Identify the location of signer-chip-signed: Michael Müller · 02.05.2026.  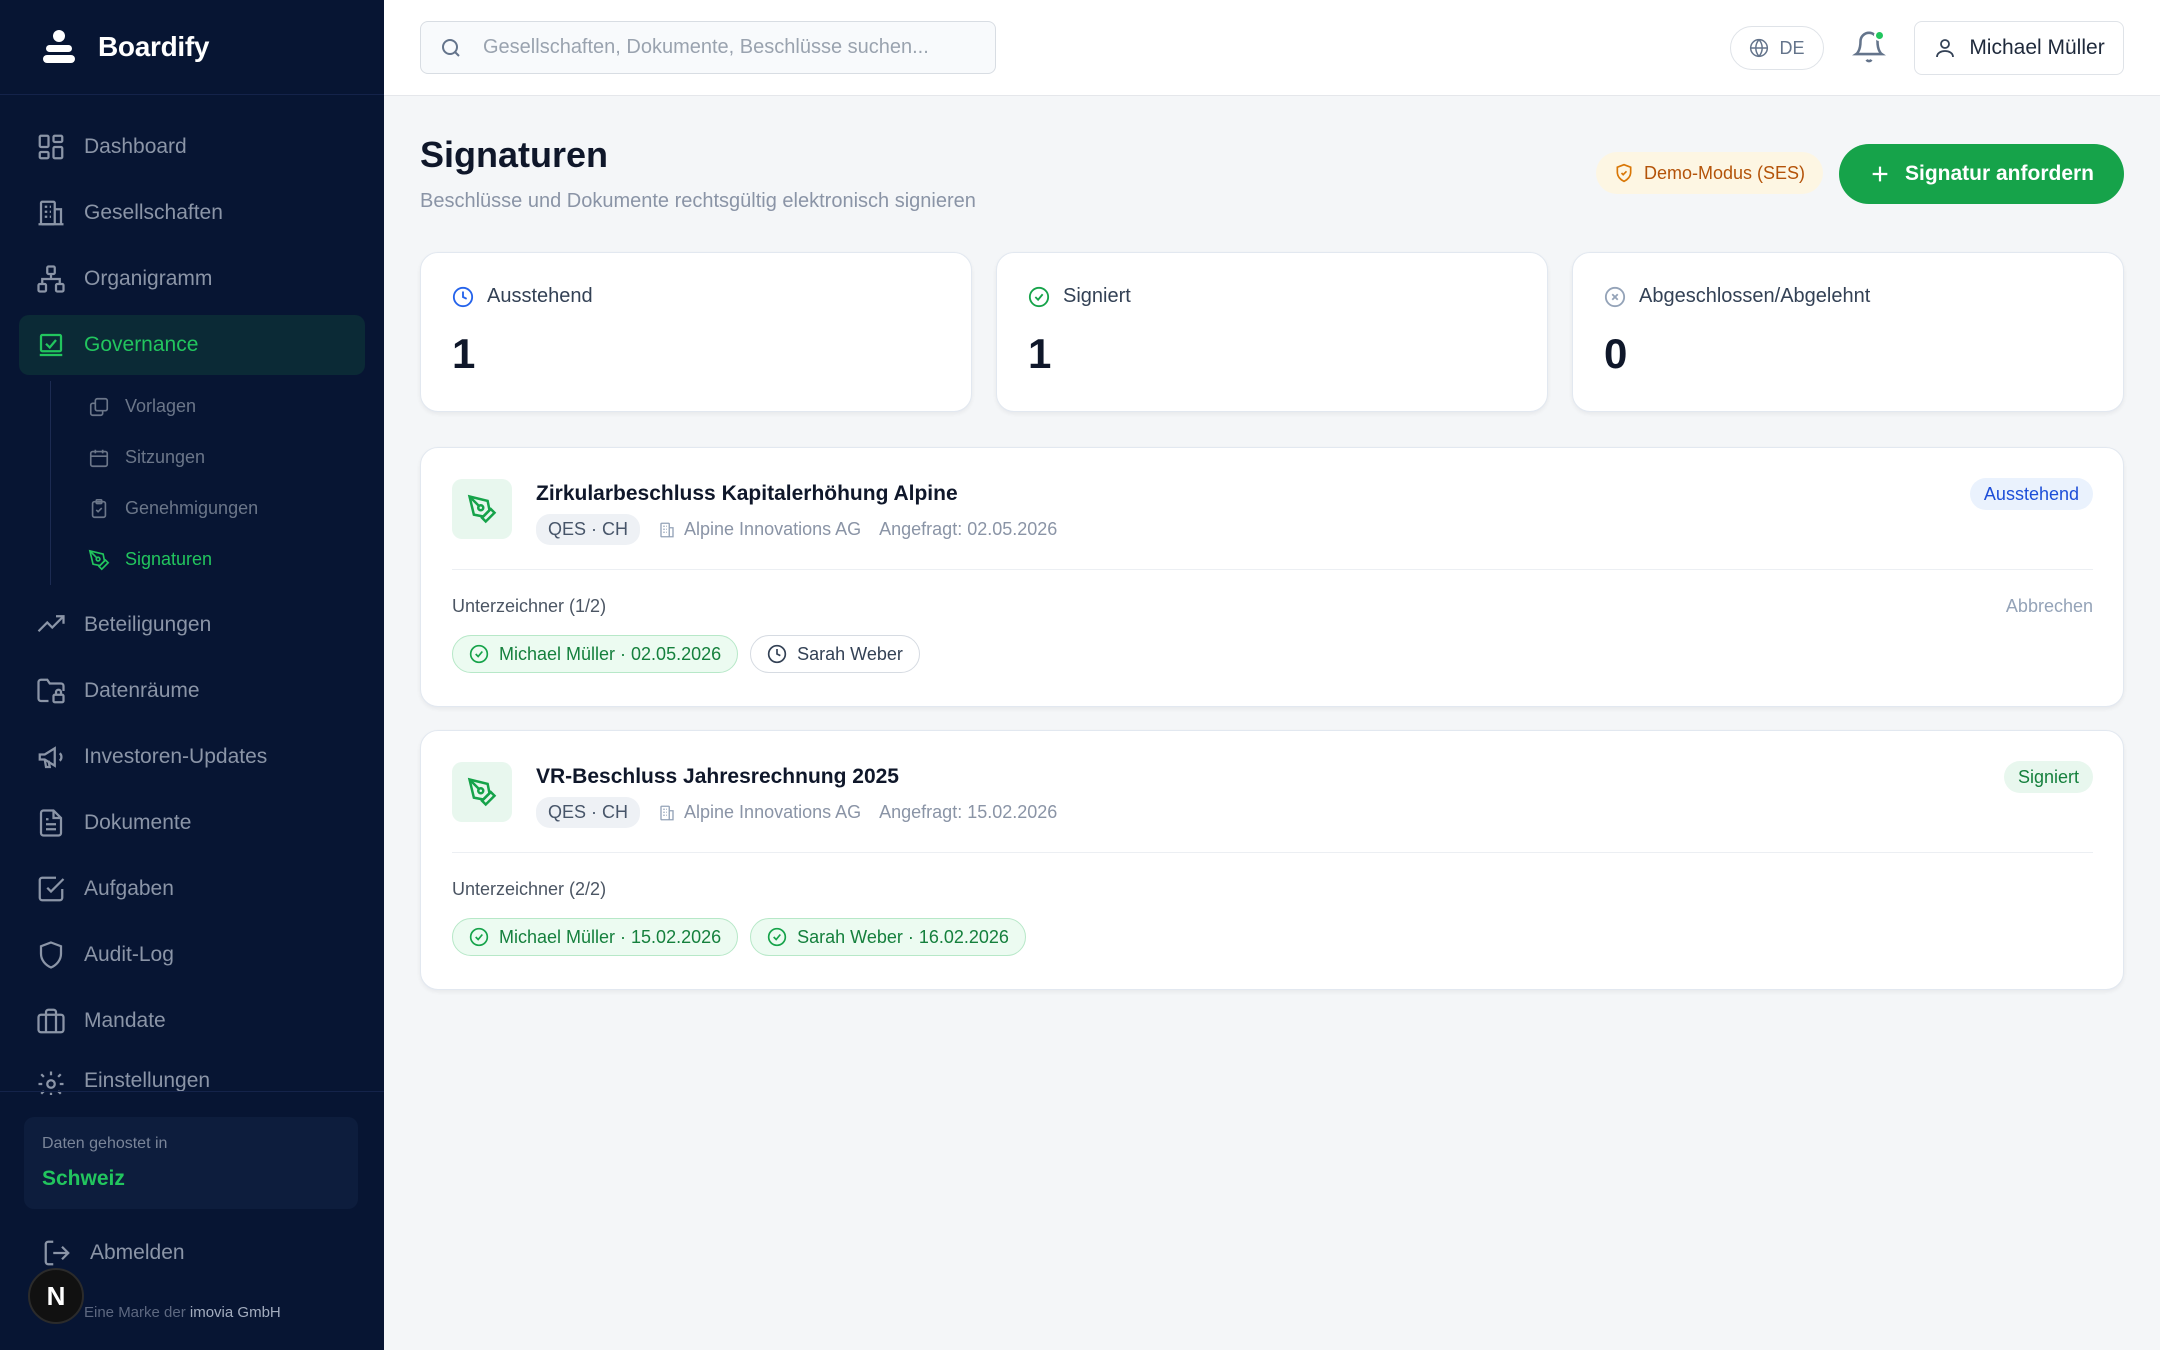
(595, 654).